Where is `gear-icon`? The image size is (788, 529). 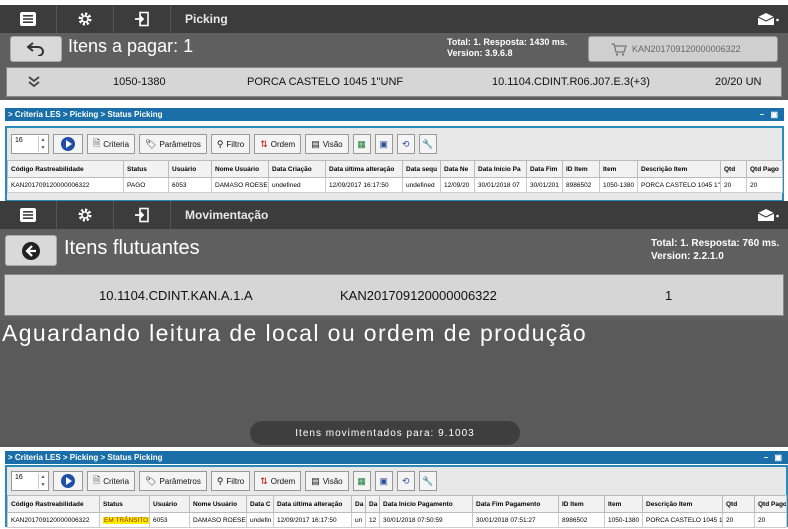 gear-icon is located at coordinates (85, 19).